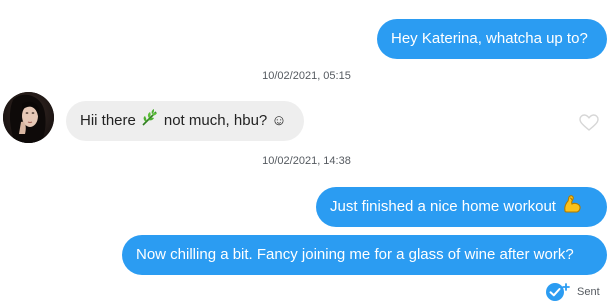 The width and height of the screenshot is (613, 307). Describe the element at coordinates (572, 292) in the screenshot. I see `message-status: Sent` at that location.